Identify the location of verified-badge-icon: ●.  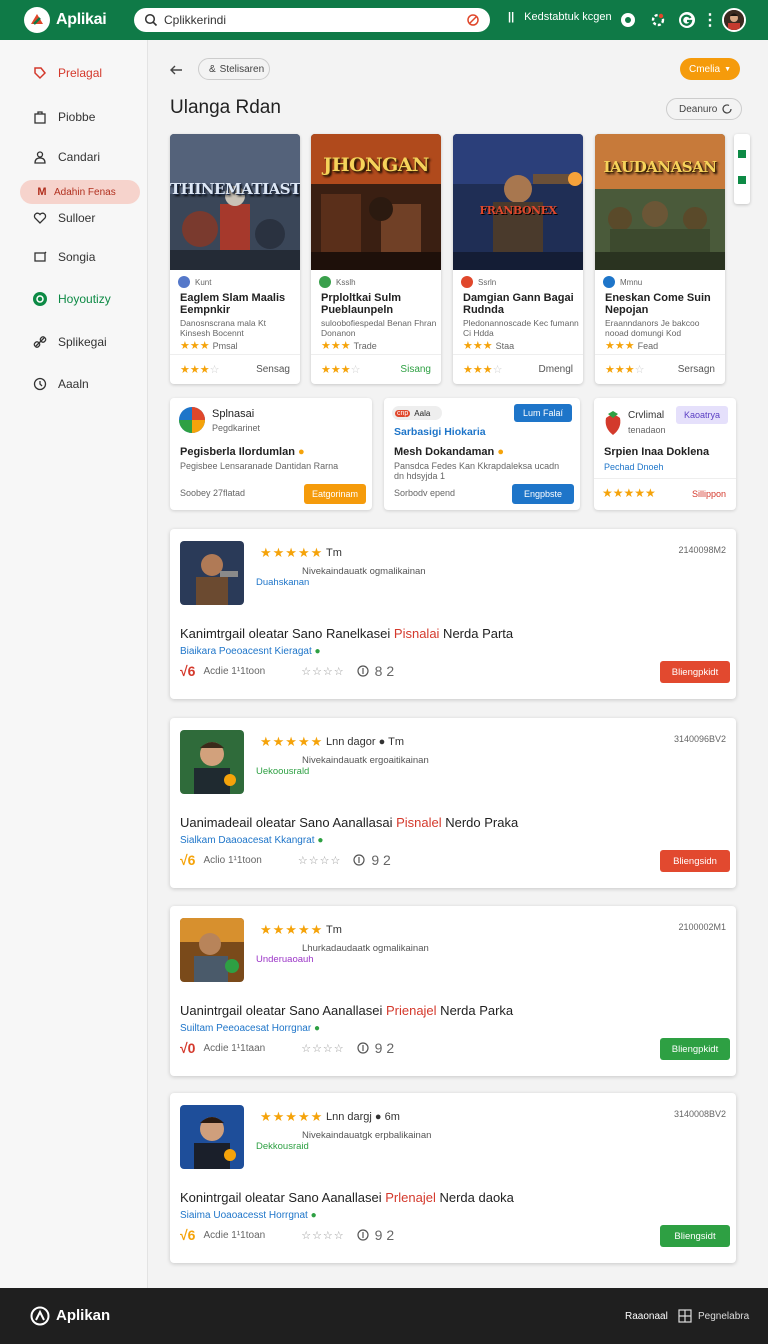
(500, 452).